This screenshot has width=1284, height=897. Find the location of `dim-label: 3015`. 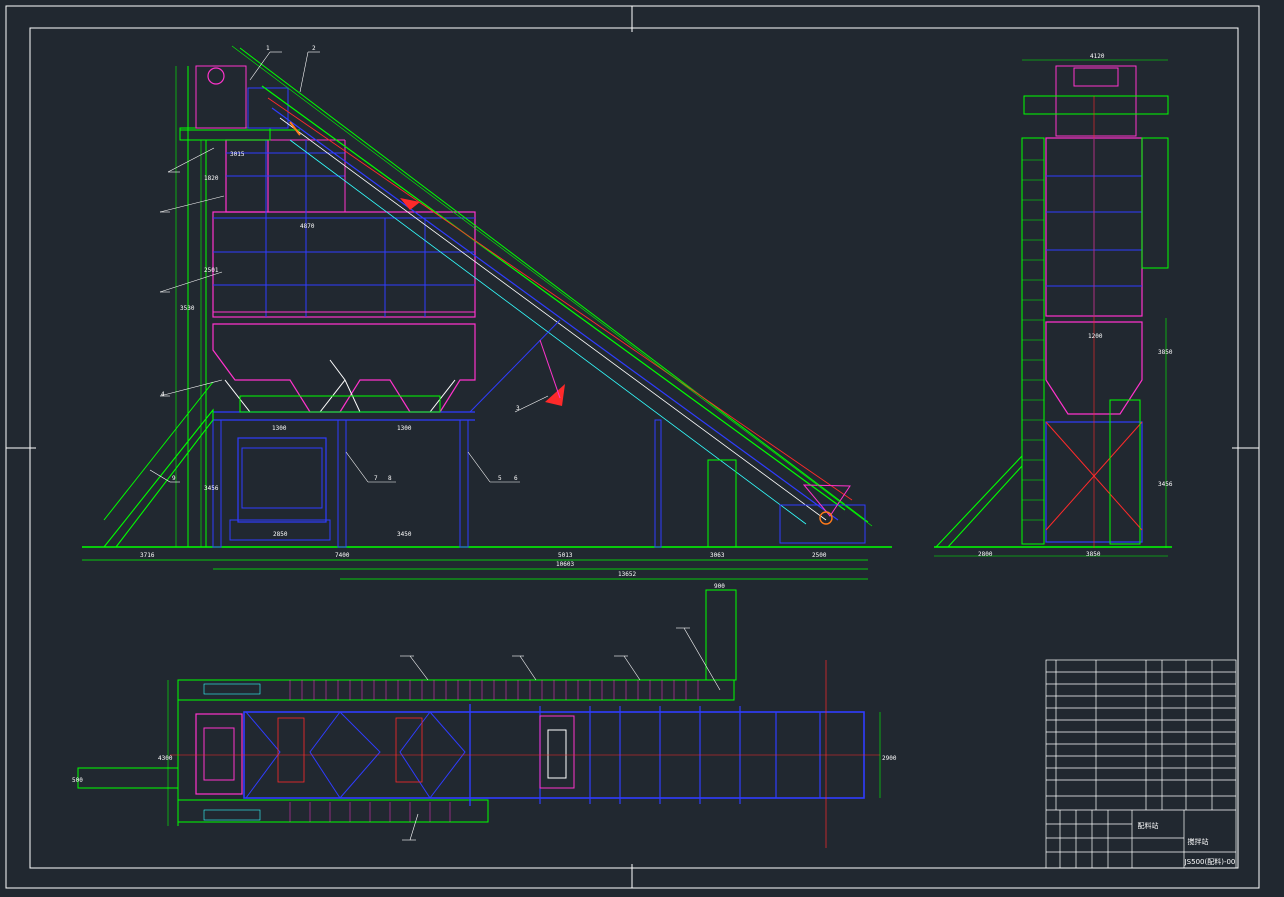

dim-label: 3015 is located at coordinates (237, 154).